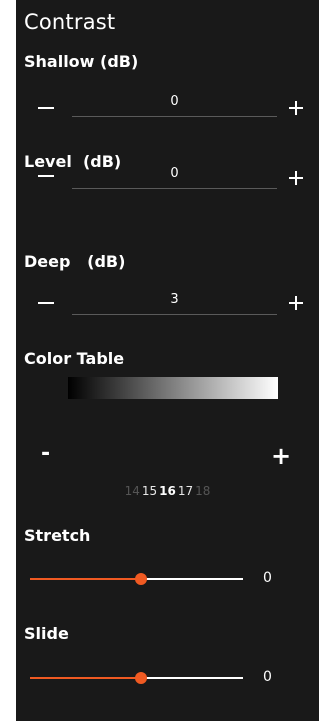  I want to click on stretch-slider-fill, so click(85, 579).